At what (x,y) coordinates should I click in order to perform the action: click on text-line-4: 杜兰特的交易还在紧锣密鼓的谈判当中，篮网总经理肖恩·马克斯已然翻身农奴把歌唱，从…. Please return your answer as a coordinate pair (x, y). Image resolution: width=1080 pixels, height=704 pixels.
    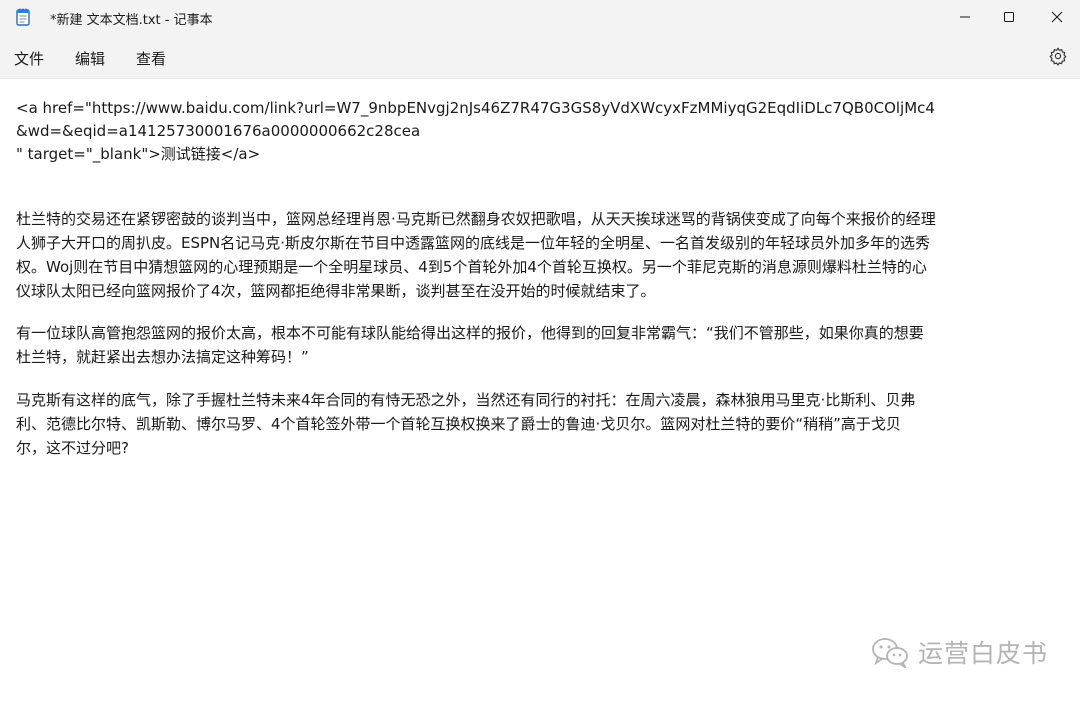
    Looking at the image, I should click on (476, 219).